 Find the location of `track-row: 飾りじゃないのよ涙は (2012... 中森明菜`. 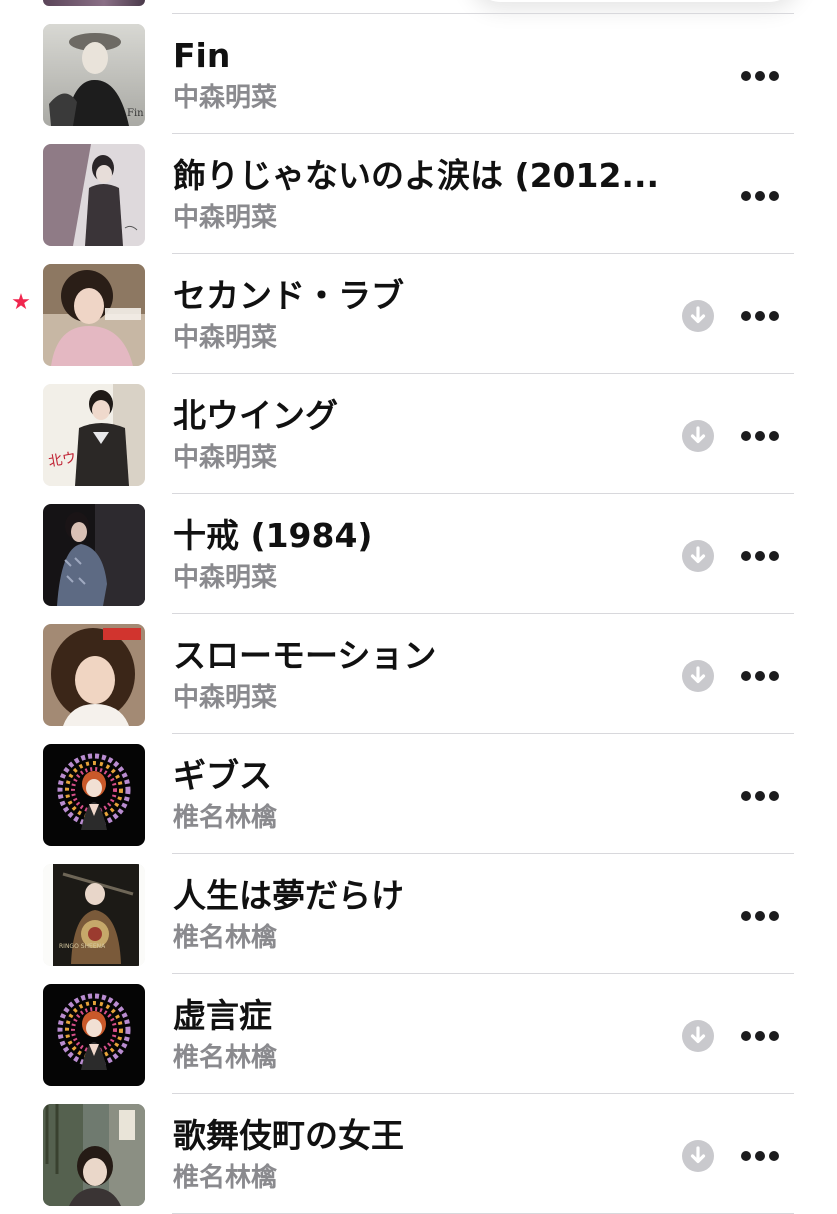

track-row: 飾りじゃないのよ涙は (2012... 中森明菜 is located at coordinates (418, 194).